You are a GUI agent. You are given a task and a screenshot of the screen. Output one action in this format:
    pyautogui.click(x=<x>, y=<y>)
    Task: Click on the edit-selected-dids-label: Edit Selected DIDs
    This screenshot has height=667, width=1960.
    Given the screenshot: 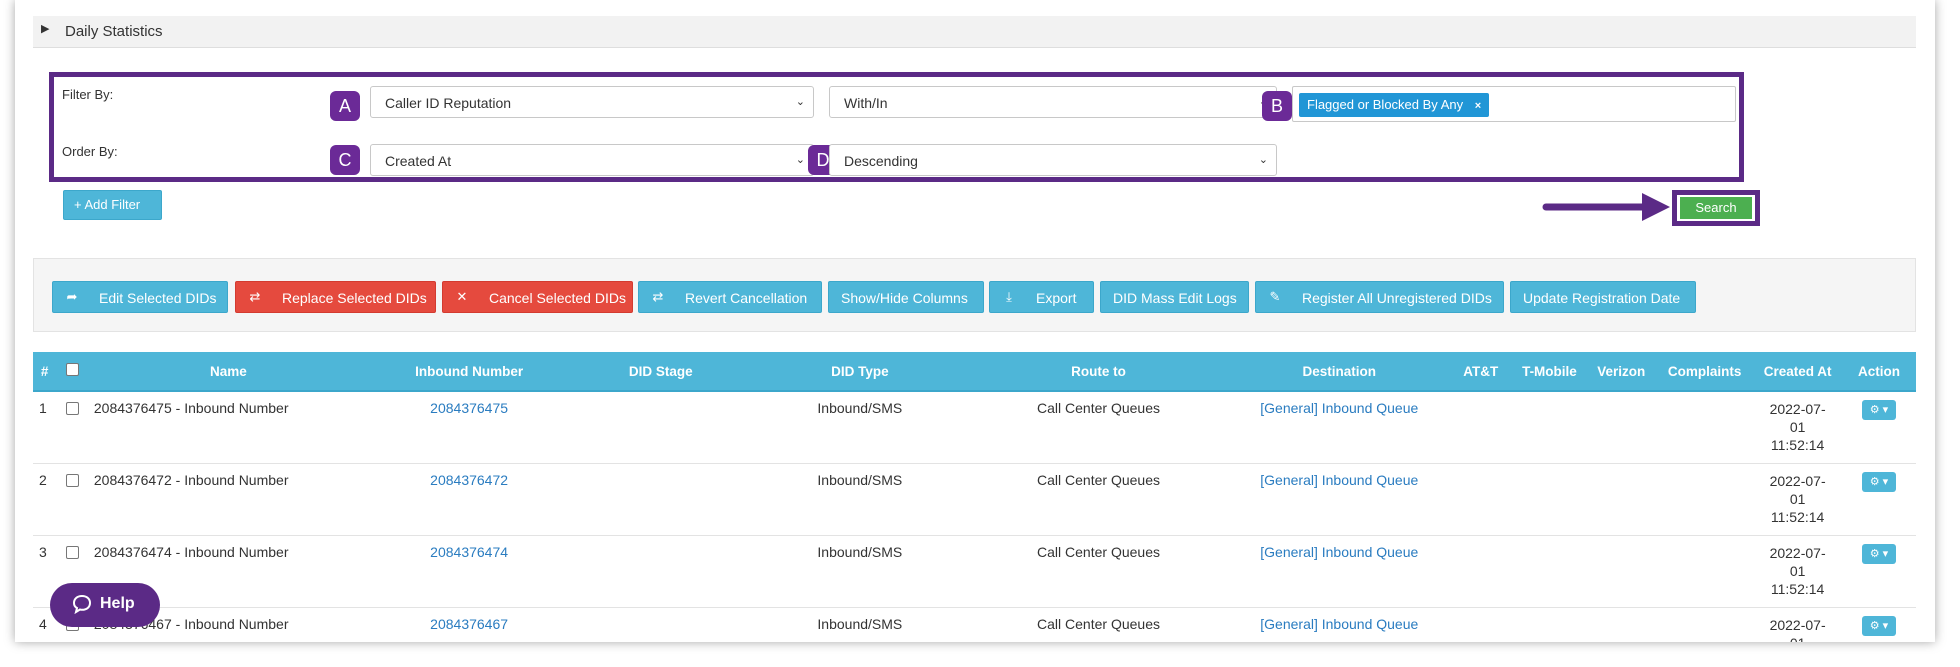 What is the action you would take?
    pyautogui.click(x=158, y=298)
    